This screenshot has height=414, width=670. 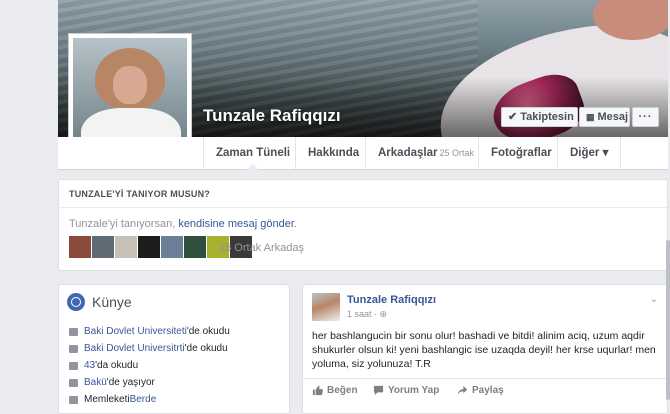 I want to click on tab-timeline: Zaman Tüneli, so click(x=252, y=153).